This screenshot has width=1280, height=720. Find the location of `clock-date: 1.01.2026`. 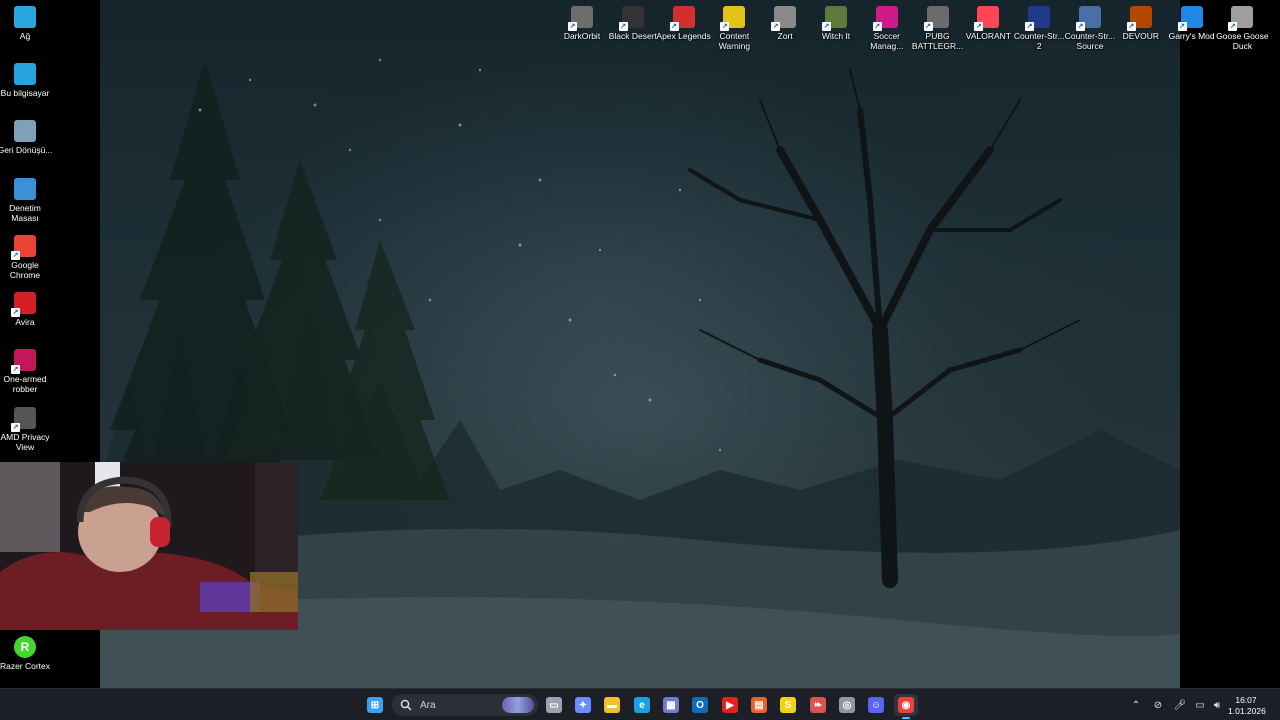

clock-date: 1.01.2026 is located at coordinates (1247, 711).